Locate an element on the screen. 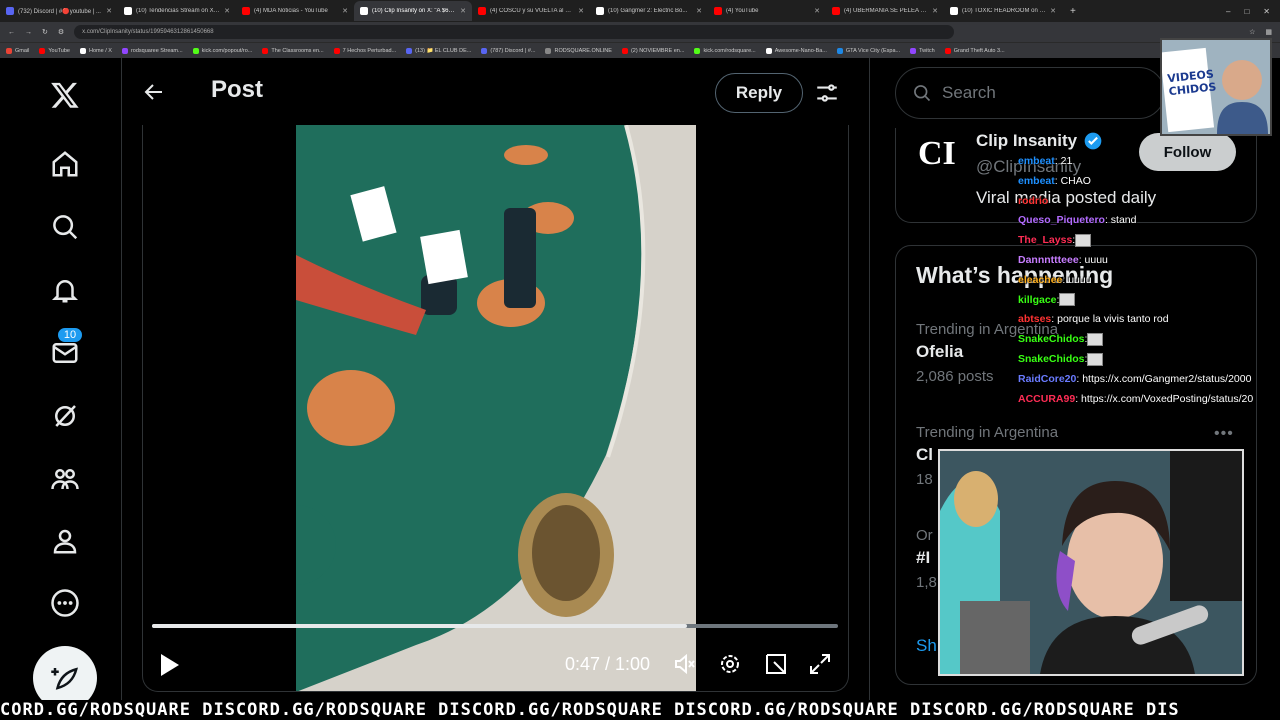  maximize-icon: □ is located at coordinates (1246, 11).